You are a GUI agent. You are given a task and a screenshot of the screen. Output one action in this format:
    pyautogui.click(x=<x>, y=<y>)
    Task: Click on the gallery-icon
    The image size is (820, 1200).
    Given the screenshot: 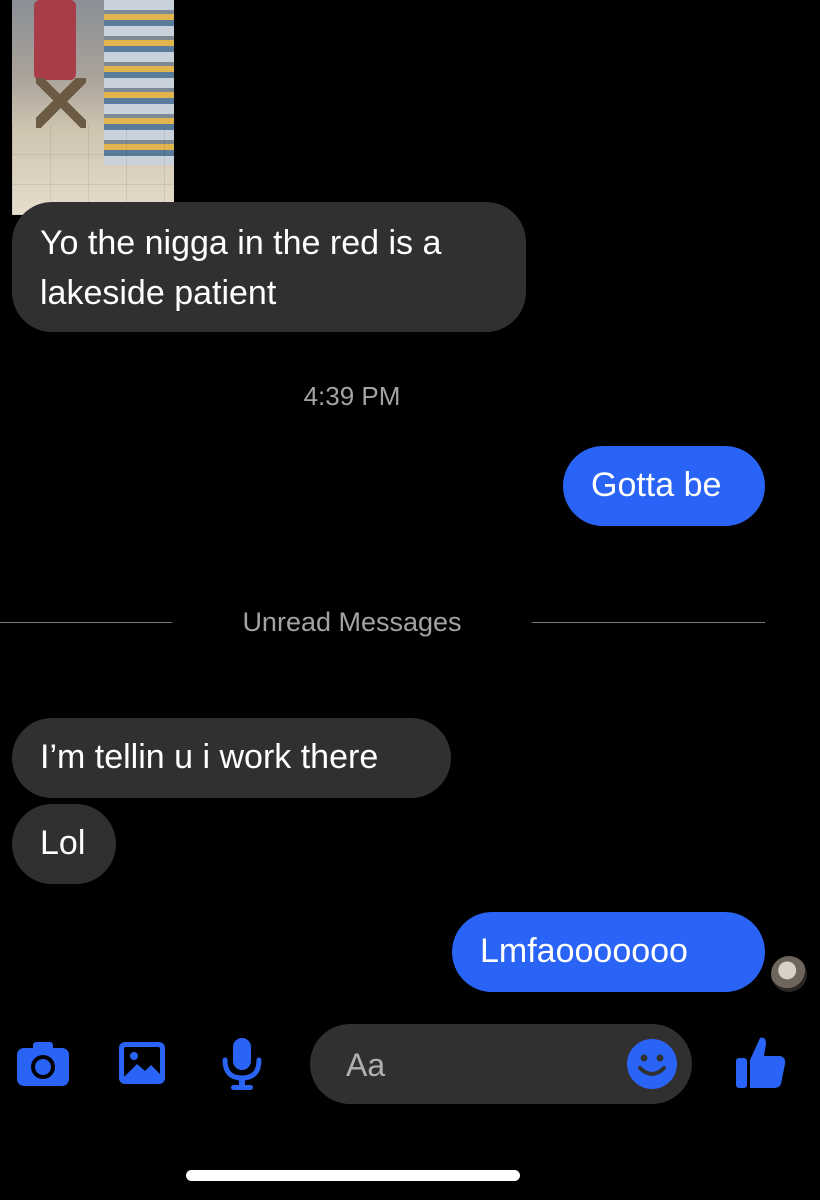 What is the action you would take?
    pyautogui.click(x=142, y=1063)
    